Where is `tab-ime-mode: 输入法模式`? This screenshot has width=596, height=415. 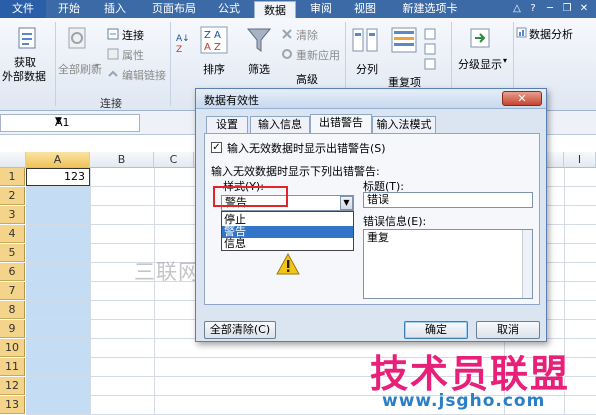
tab-ime-mode: 输入法模式 is located at coordinates (404, 124).